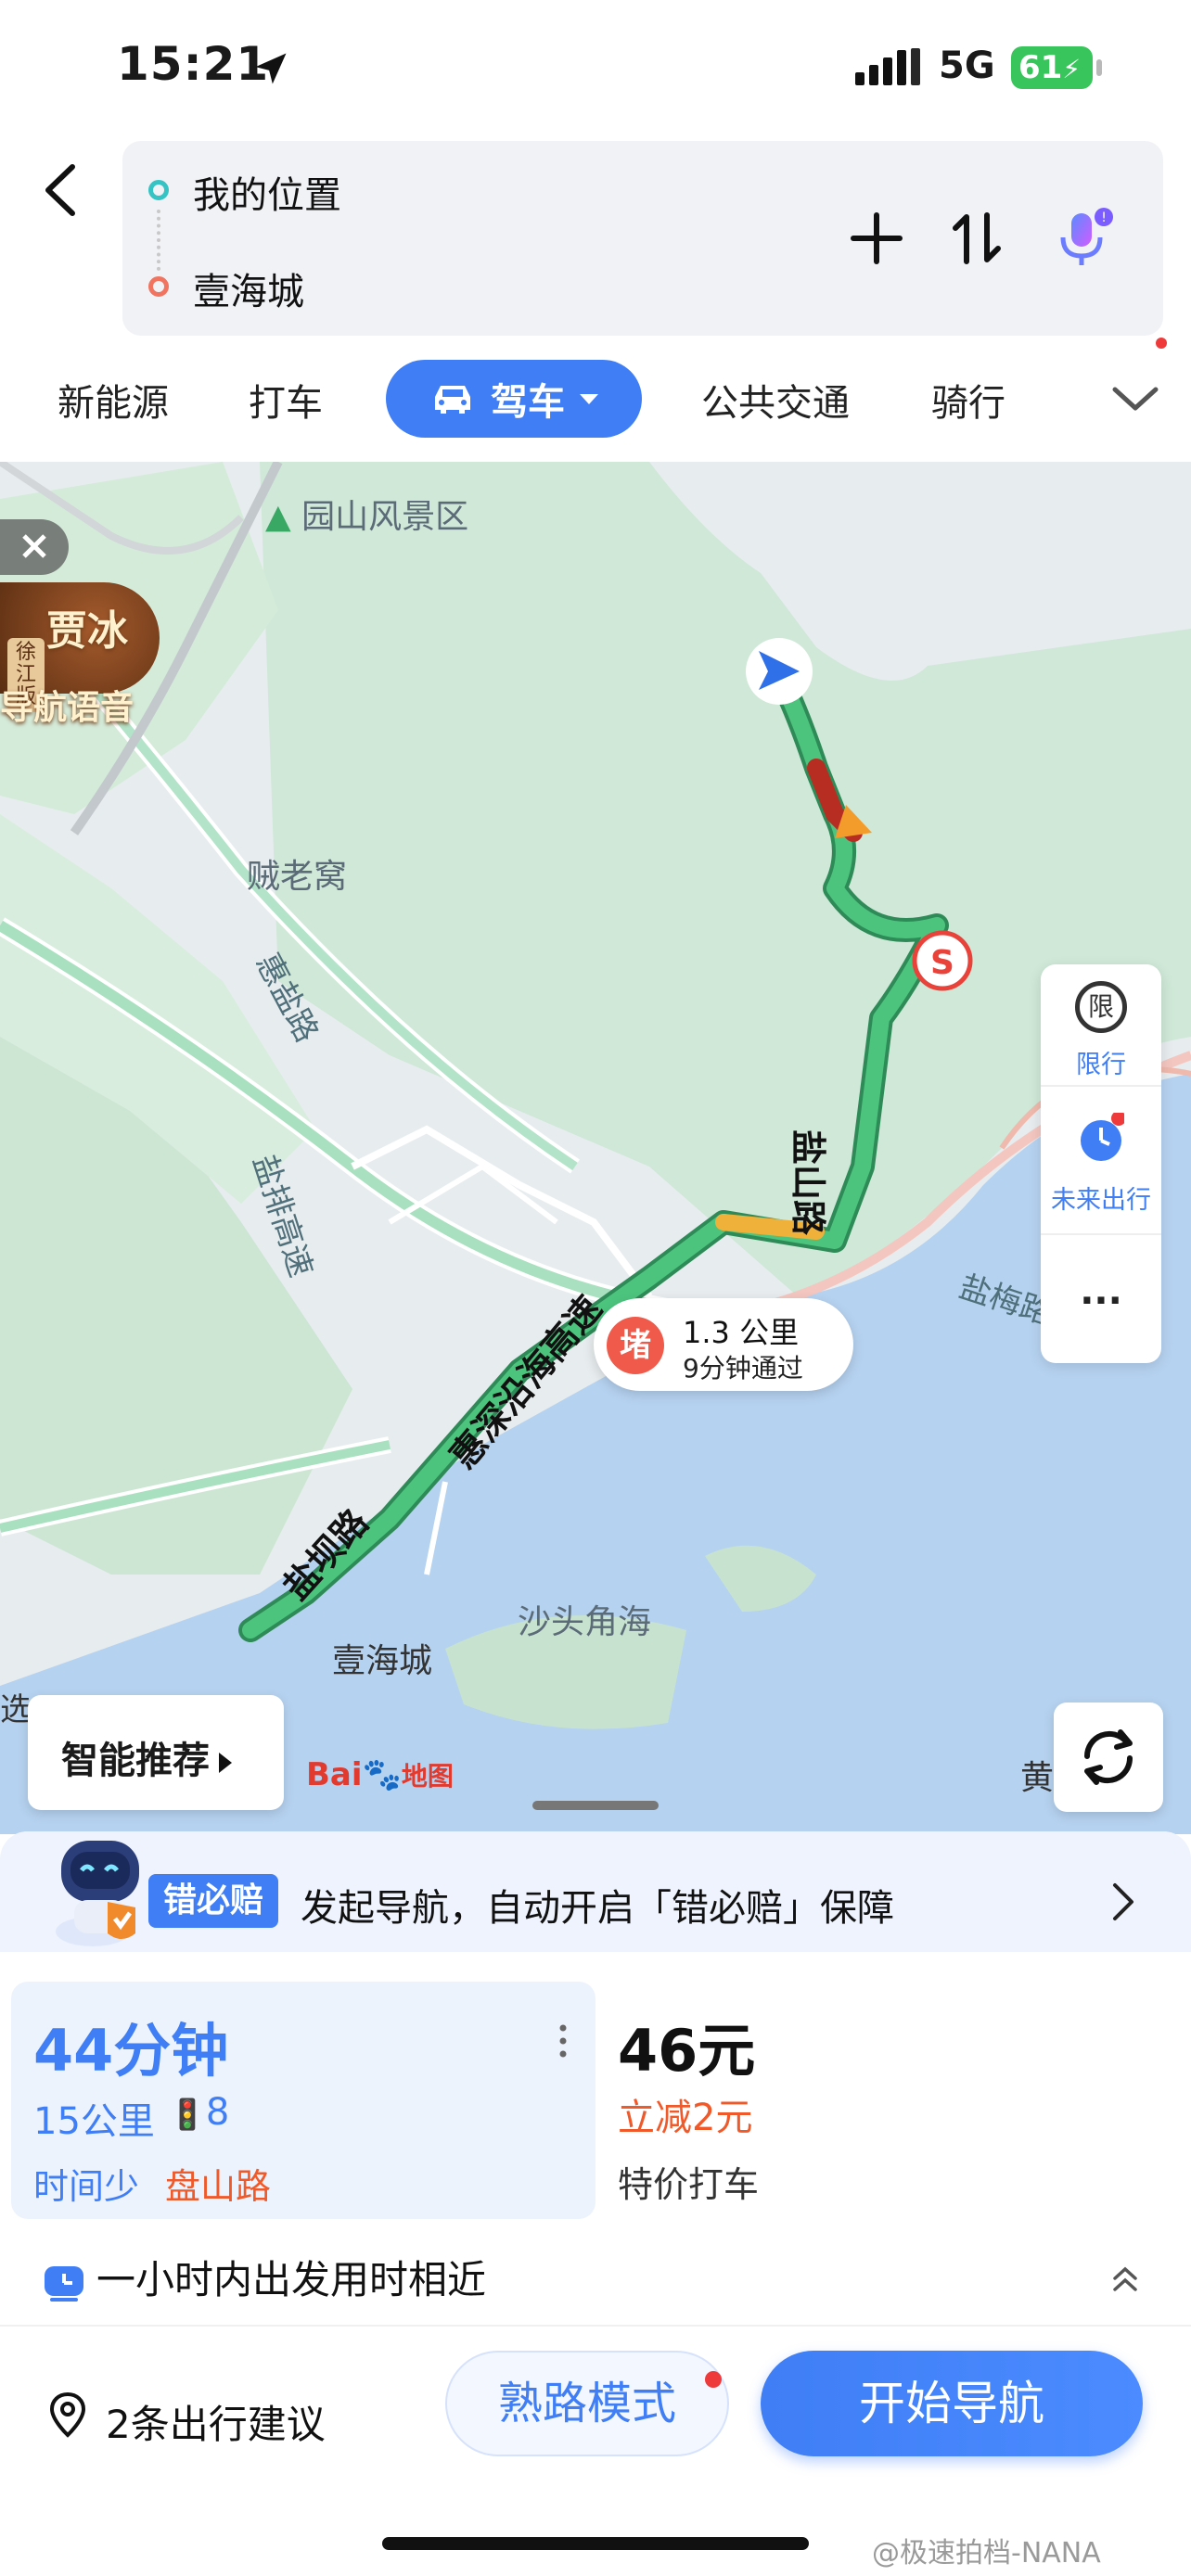 The image size is (1191, 2576). What do you see at coordinates (1125, 2279) in the screenshot?
I see `chevron-double-up-icon` at bounding box center [1125, 2279].